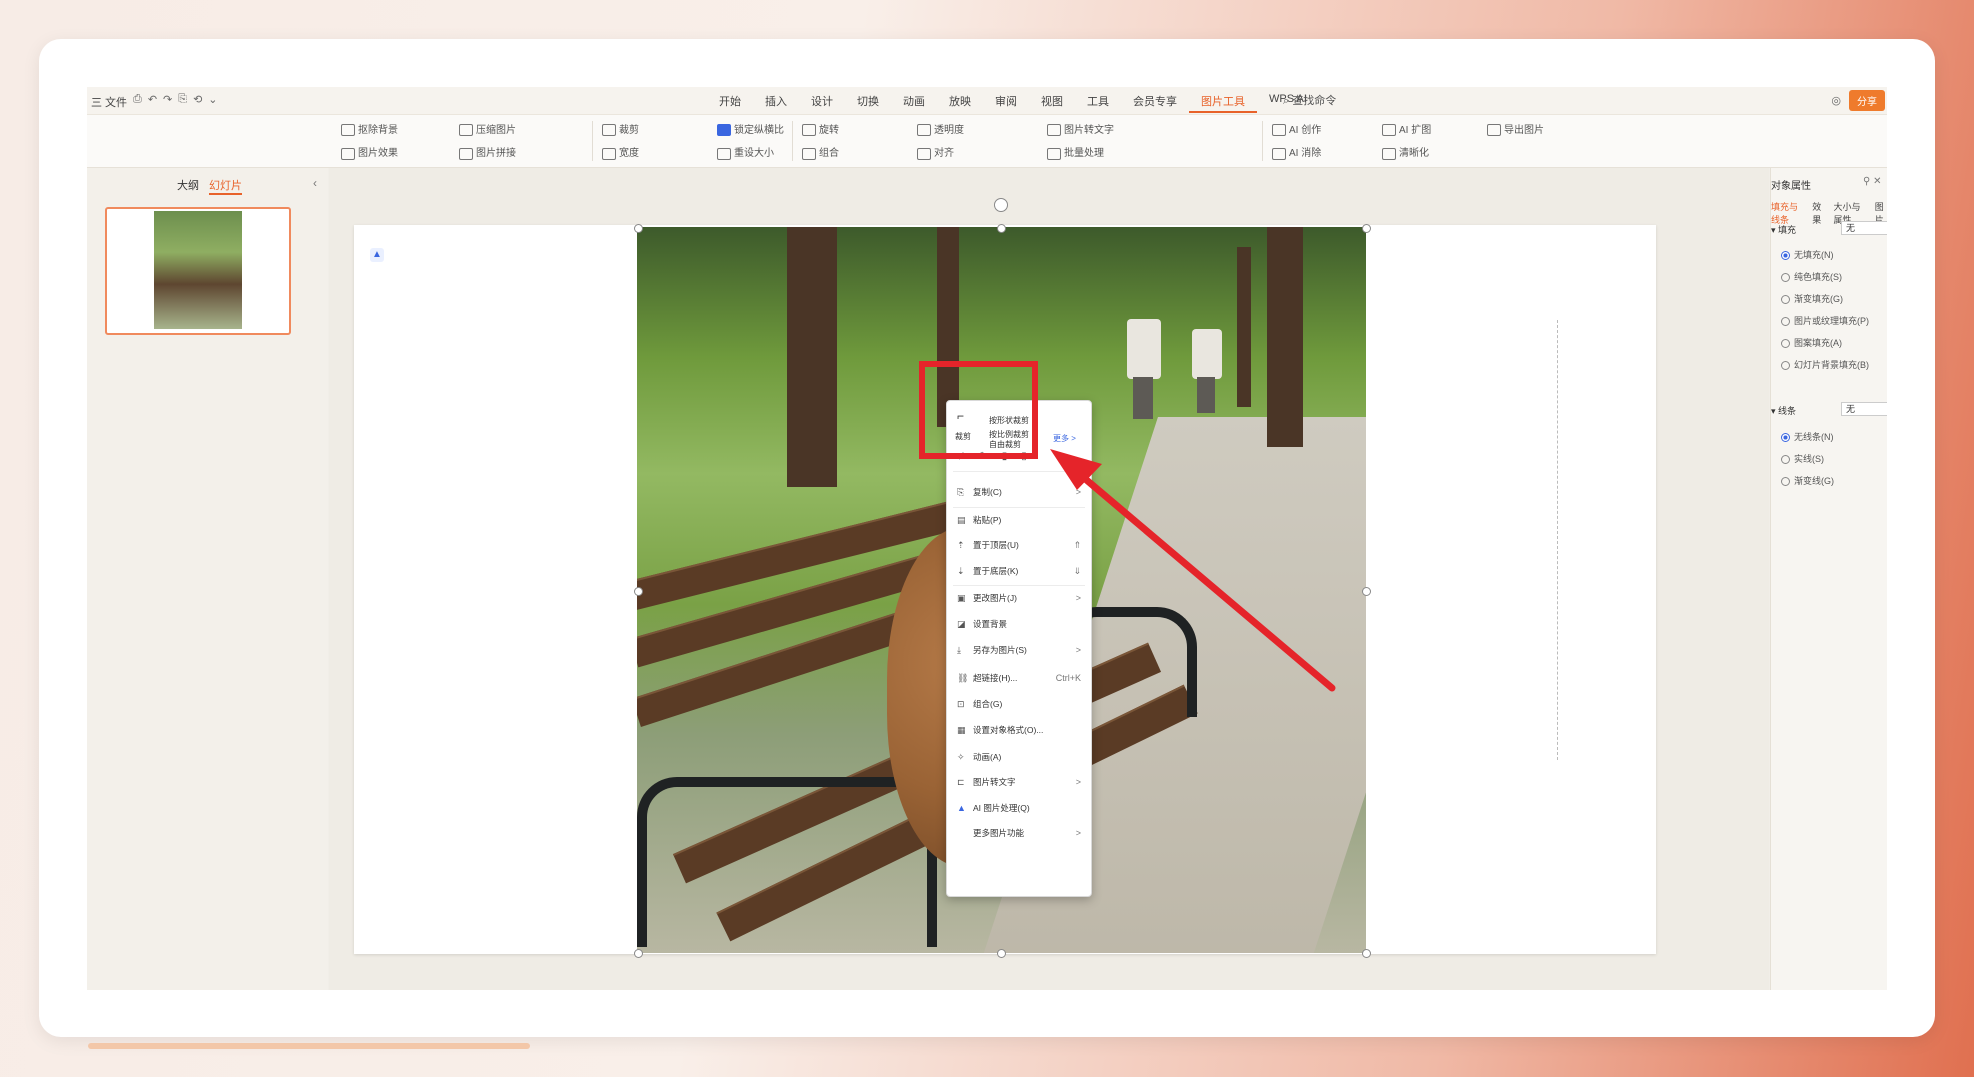 This screenshot has width=1974, height=1077. I want to click on menu-save-as-picture: ⤓ 另存为图片(S) >, so click(1019, 650).